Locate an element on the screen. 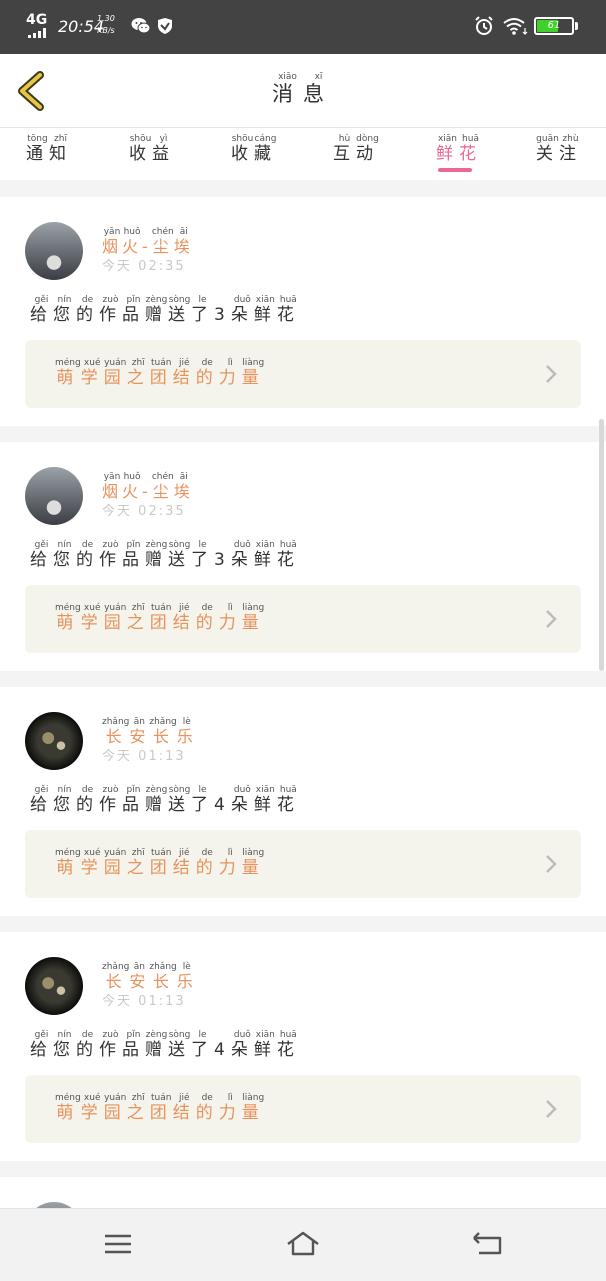  home-icon is located at coordinates (303, 1244).